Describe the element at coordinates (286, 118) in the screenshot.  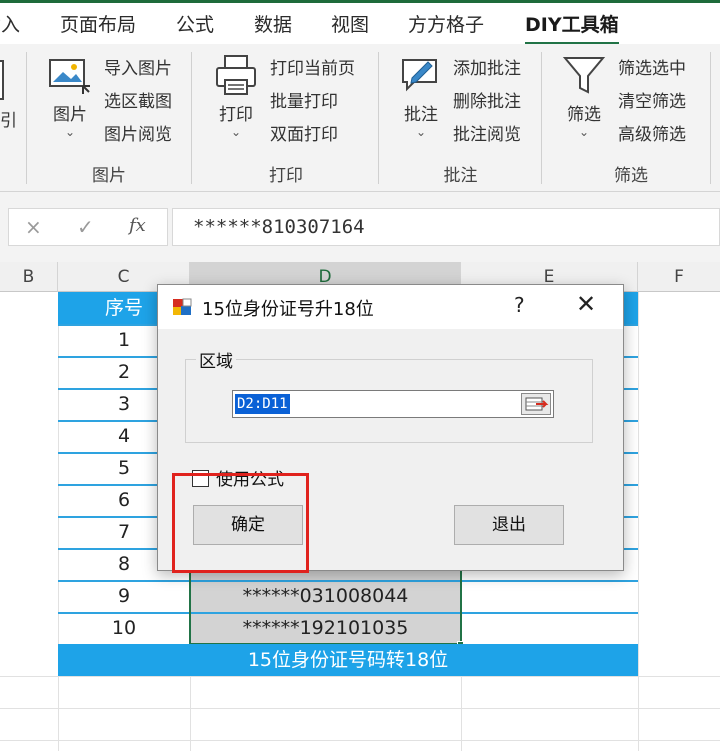
I see `ribbon-group-print: 打印 ⌄ 打印当前页 批量打印 双面打印 打印` at that location.